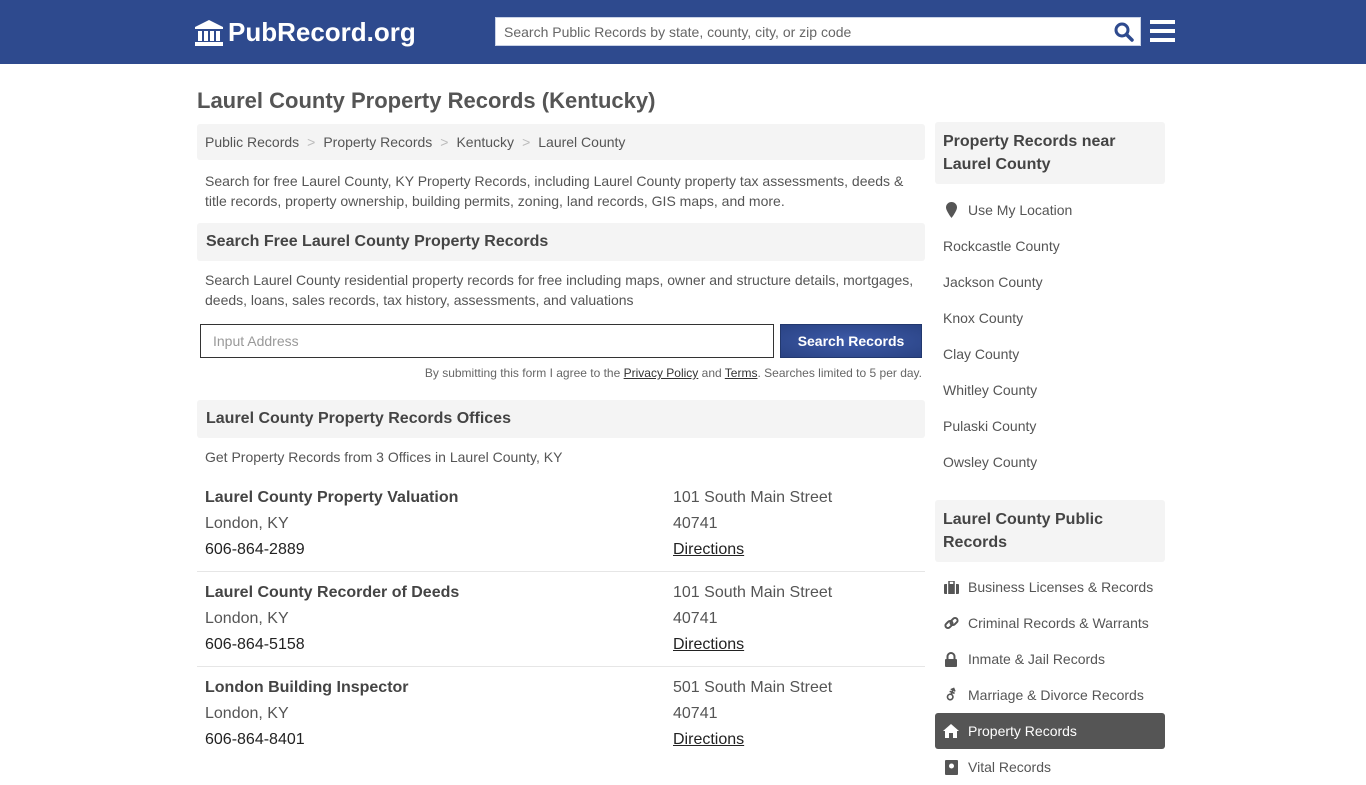  I want to click on breadcrumb-public-records: Public Records, so click(252, 142).